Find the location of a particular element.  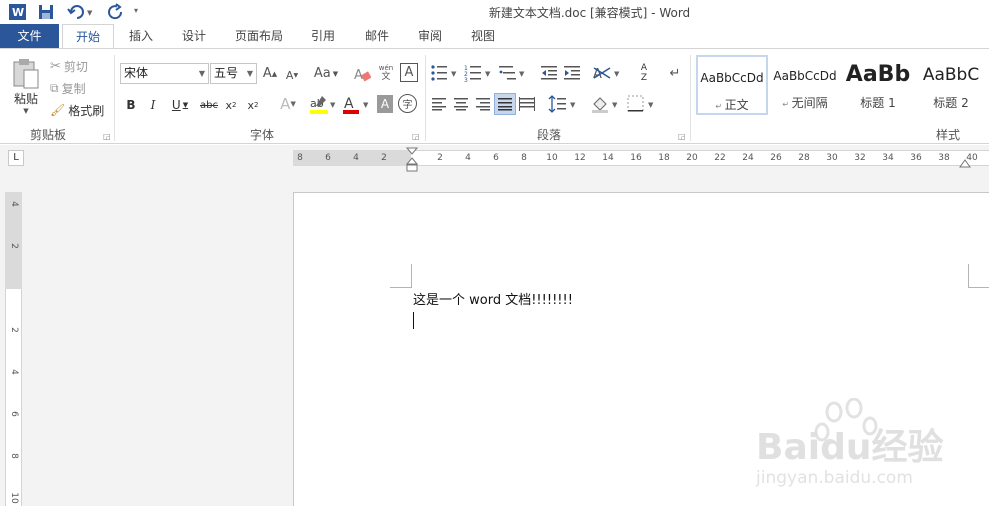

tab-selector-icon: L is located at coordinates (16, 158).